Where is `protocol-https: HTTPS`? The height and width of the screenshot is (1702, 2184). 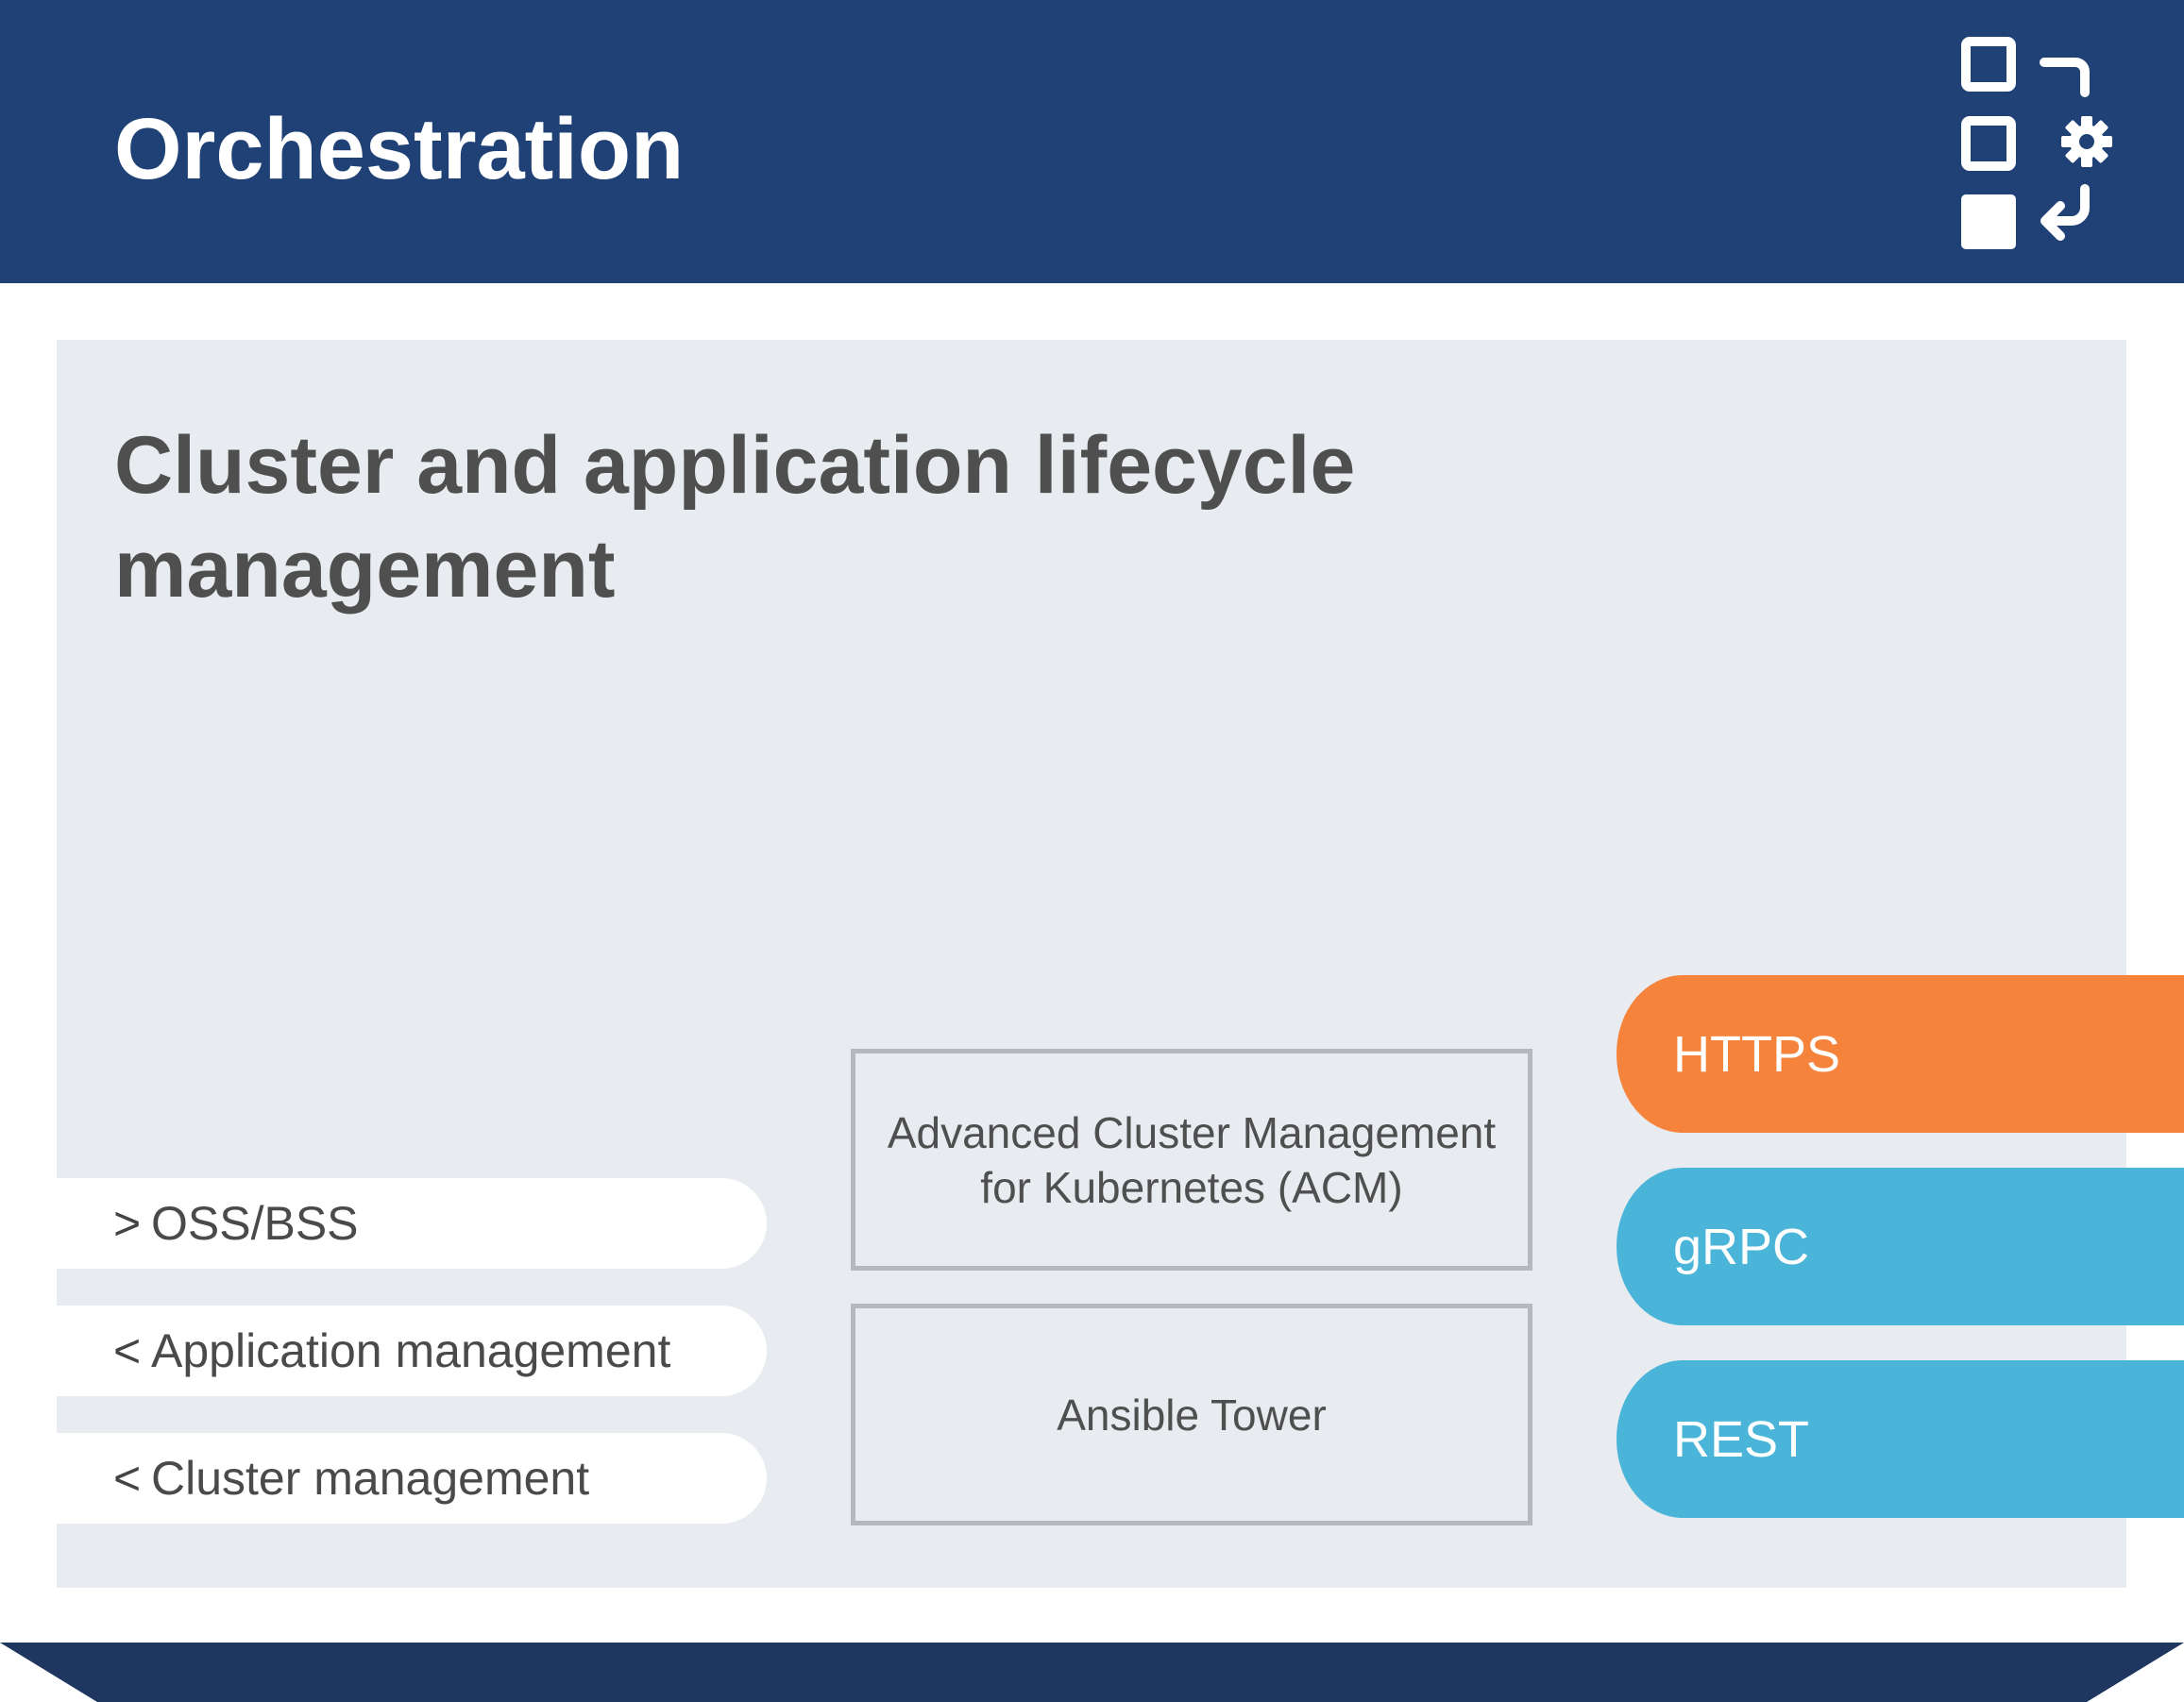
protocol-https: HTTPS is located at coordinates (1900, 1054).